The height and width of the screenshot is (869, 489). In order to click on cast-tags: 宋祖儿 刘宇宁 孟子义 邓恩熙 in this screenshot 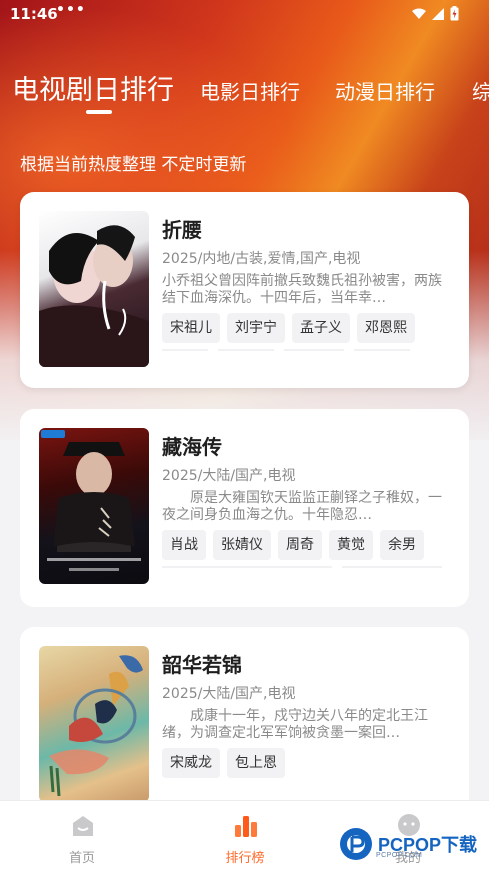, I will do `click(288, 328)`.